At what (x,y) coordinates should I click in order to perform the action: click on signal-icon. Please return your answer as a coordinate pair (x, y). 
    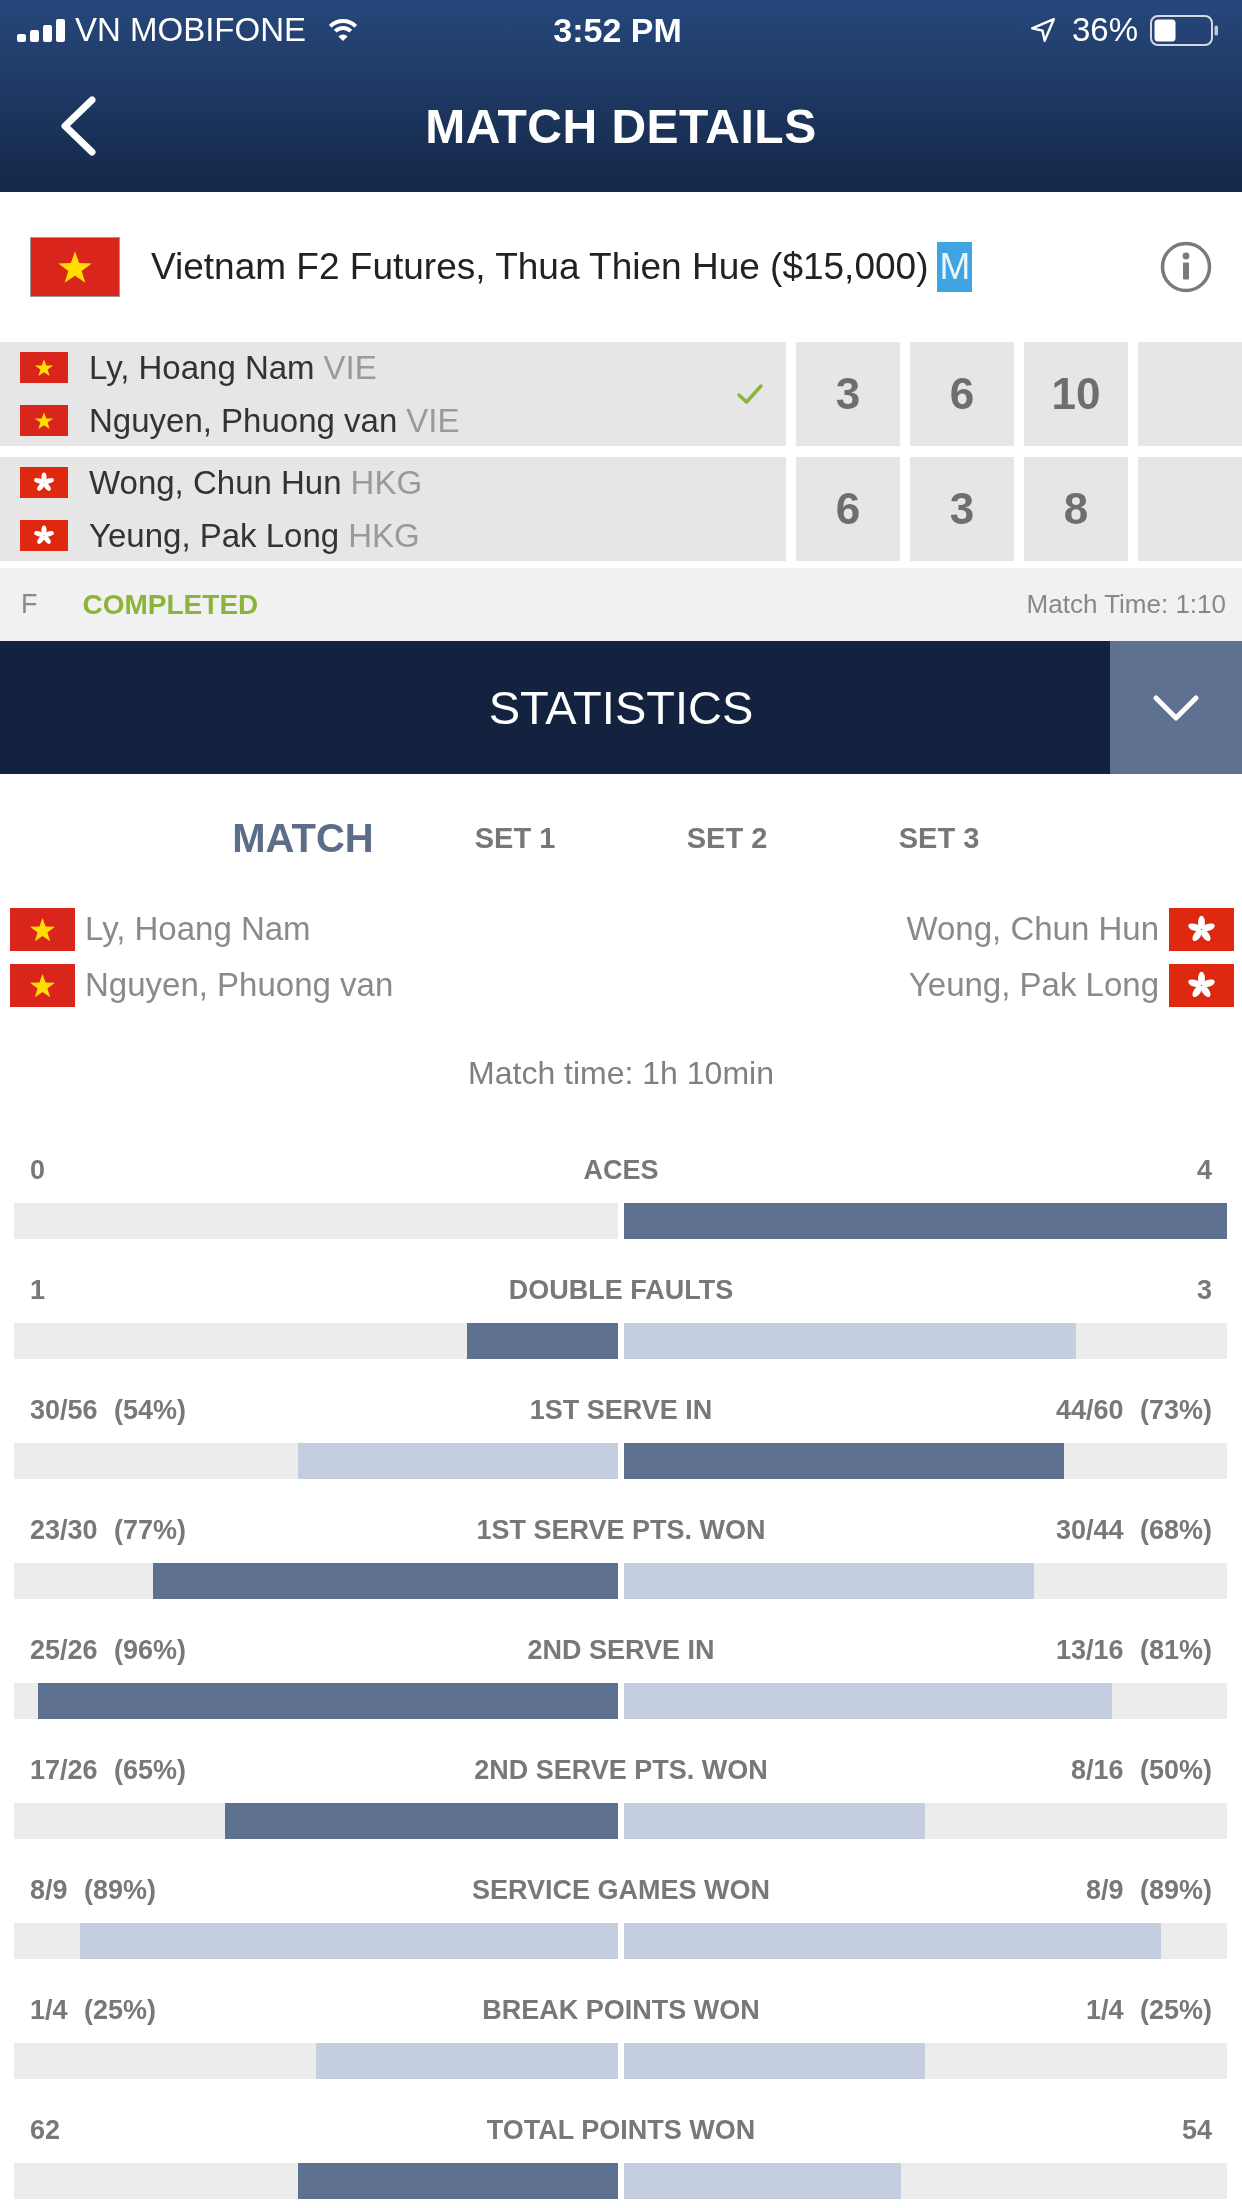
    Looking at the image, I should click on (41, 30).